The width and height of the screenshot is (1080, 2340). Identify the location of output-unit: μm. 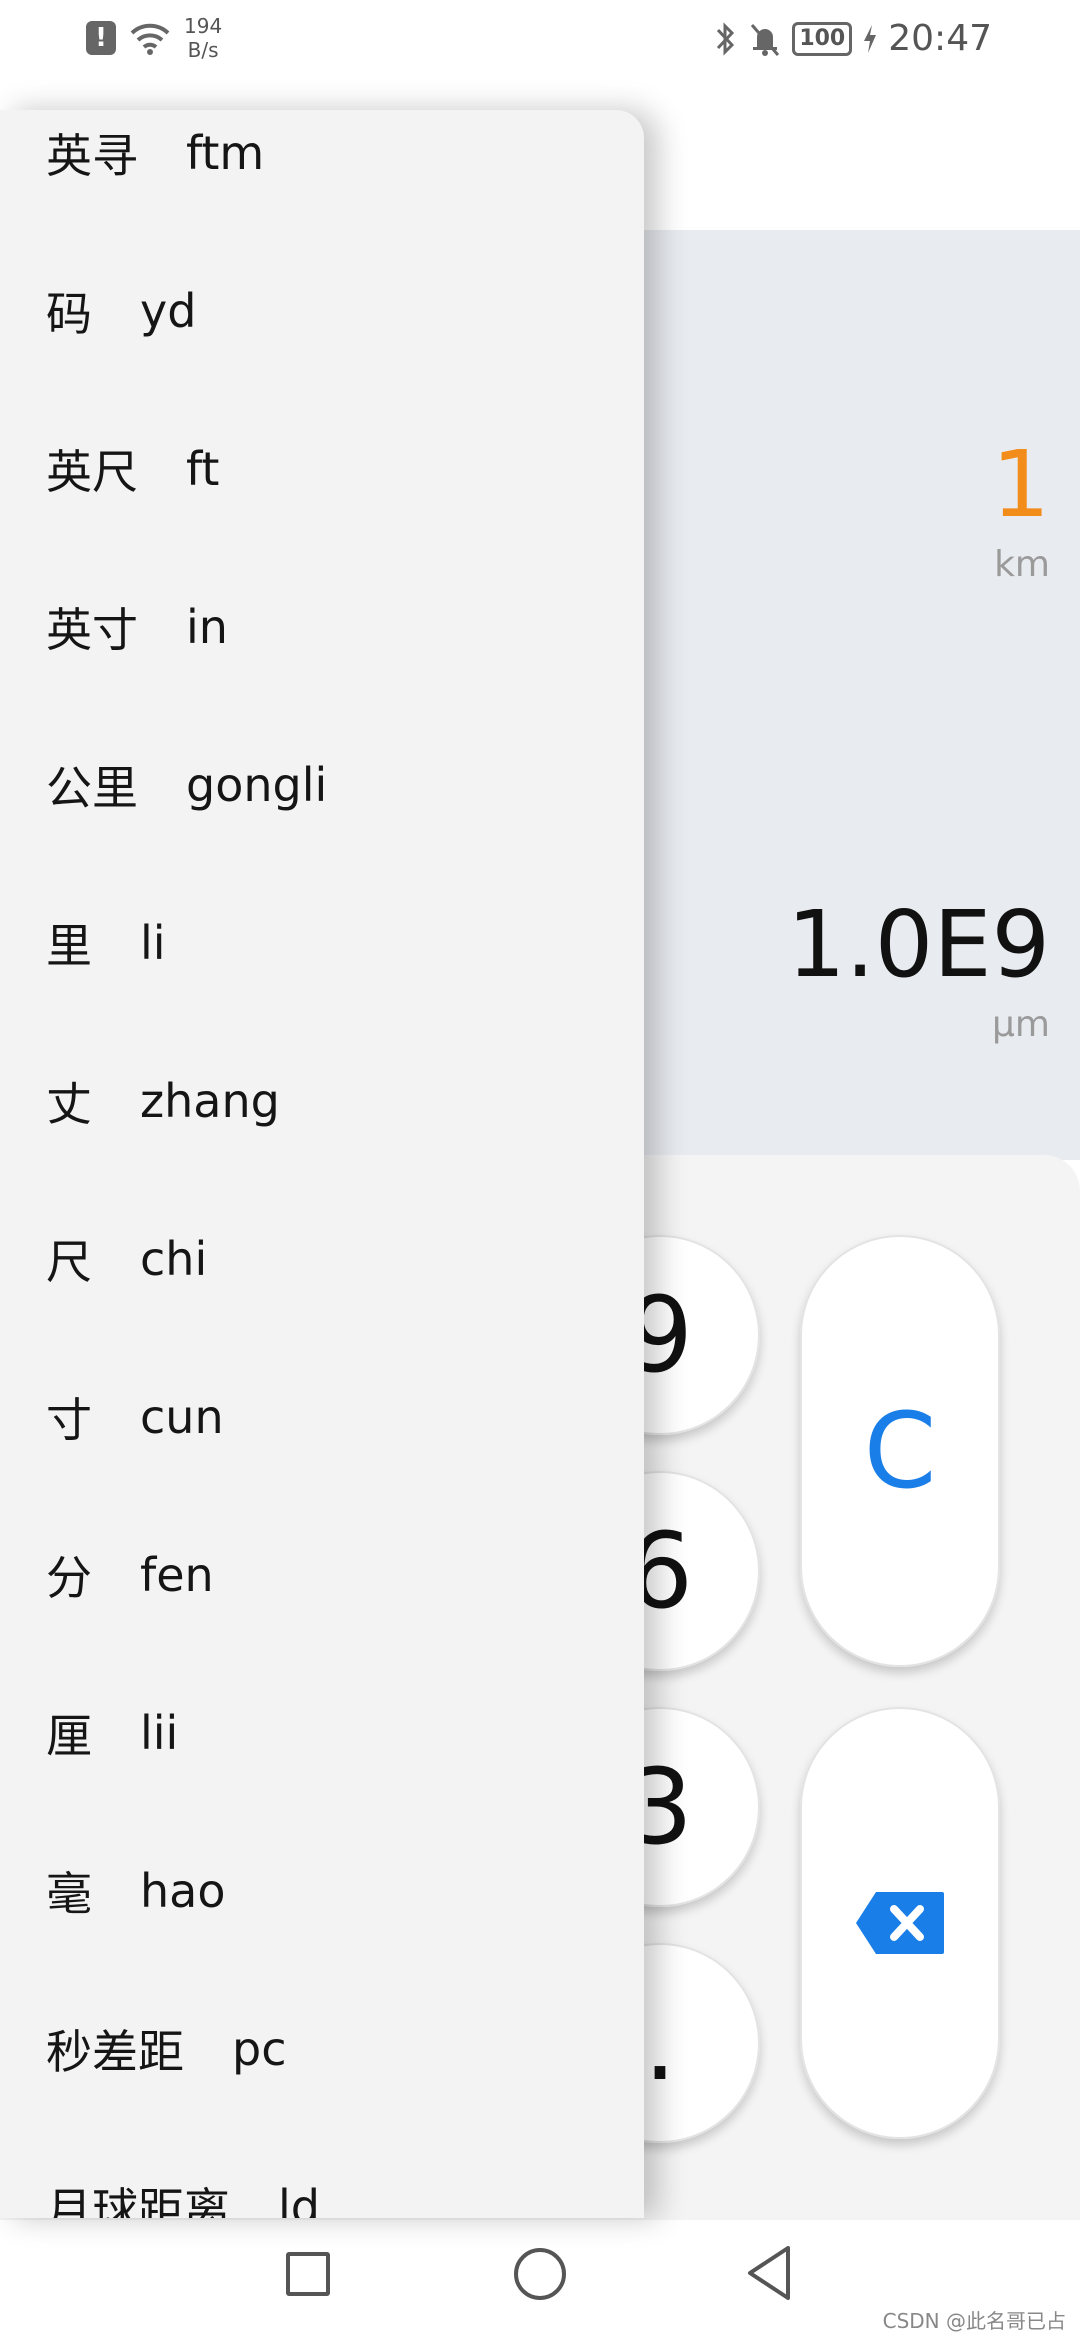
(918, 1024).